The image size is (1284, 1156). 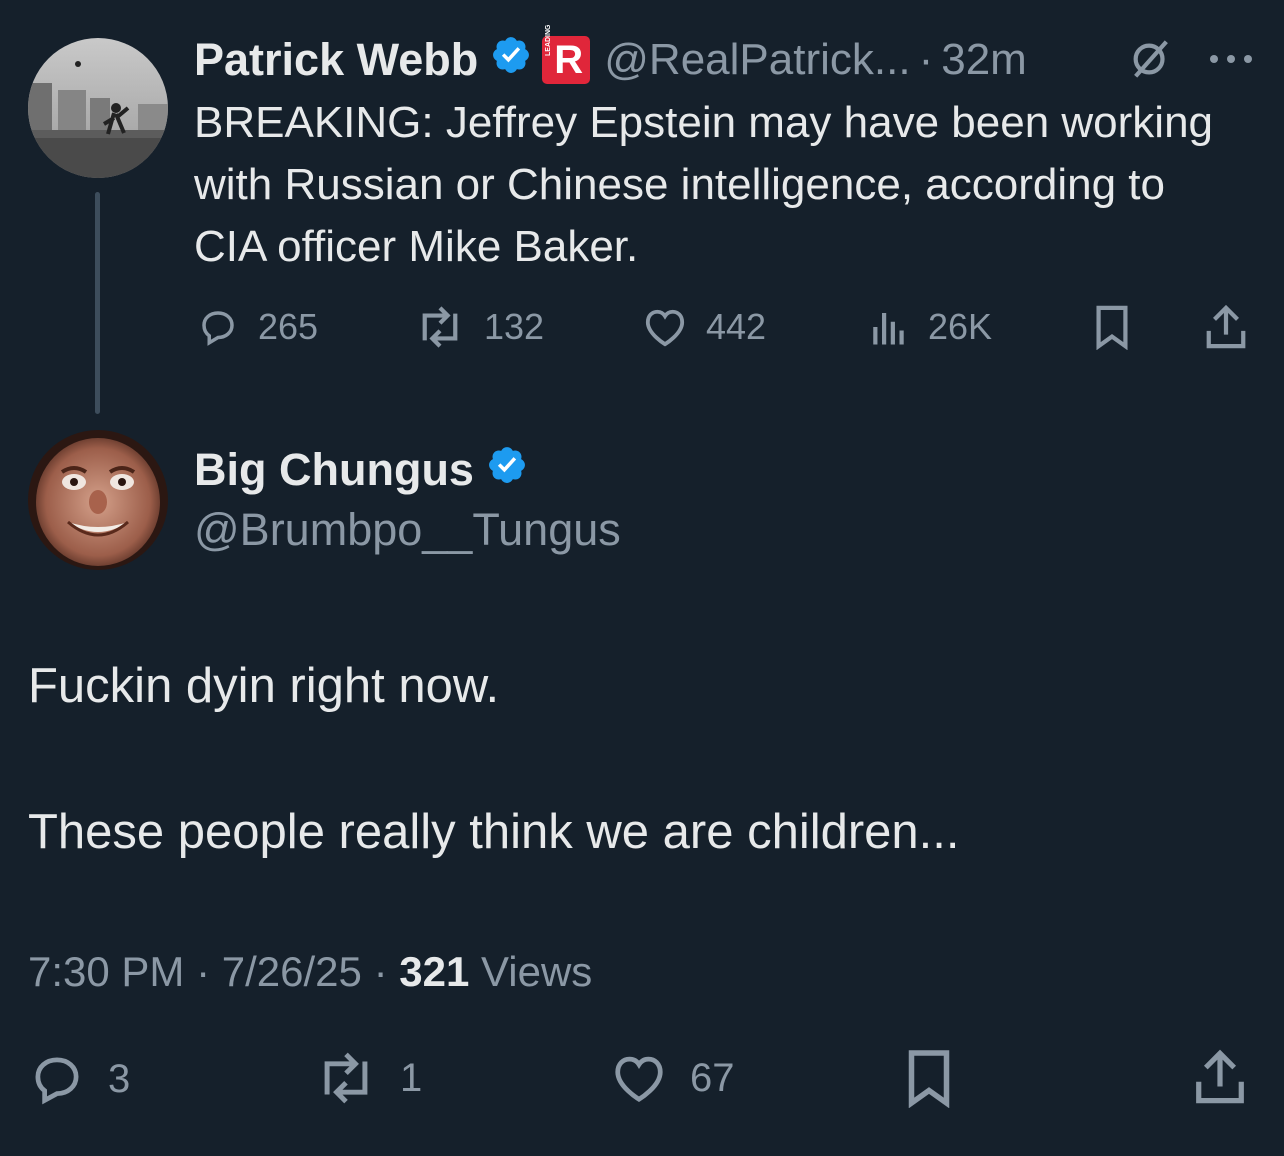 What do you see at coordinates (292, 971) in the screenshot?
I see `tweet-date: 7/26/25` at bounding box center [292, 971].